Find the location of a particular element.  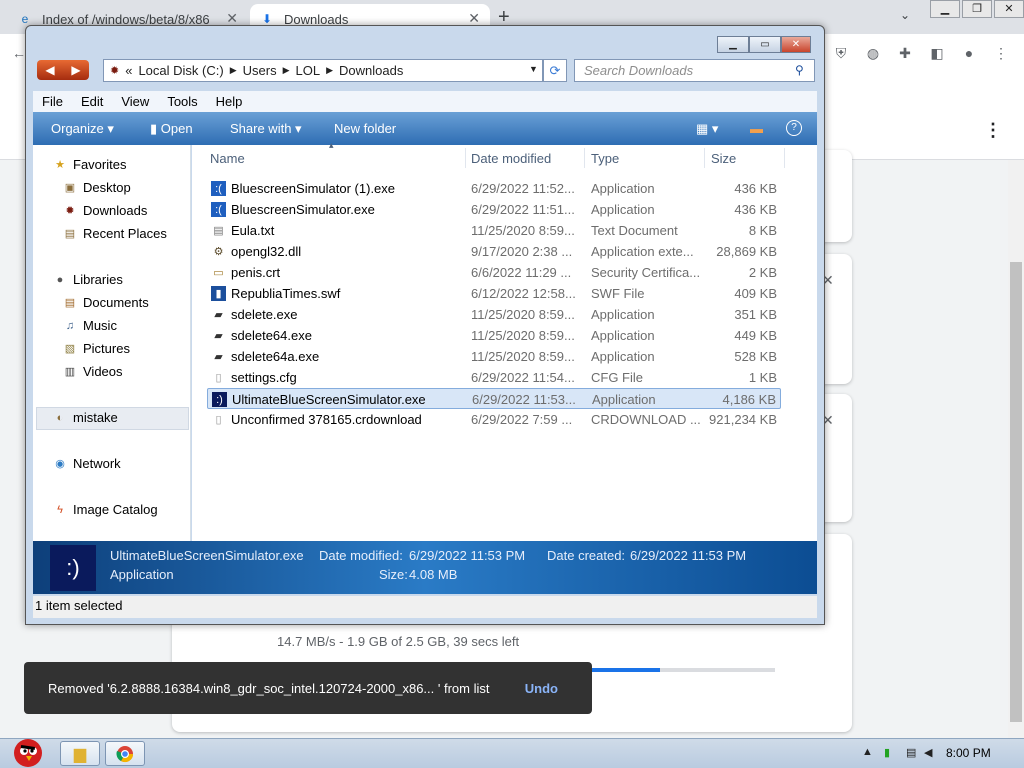

close-button: ✕ is located at coordinates (796, 44).